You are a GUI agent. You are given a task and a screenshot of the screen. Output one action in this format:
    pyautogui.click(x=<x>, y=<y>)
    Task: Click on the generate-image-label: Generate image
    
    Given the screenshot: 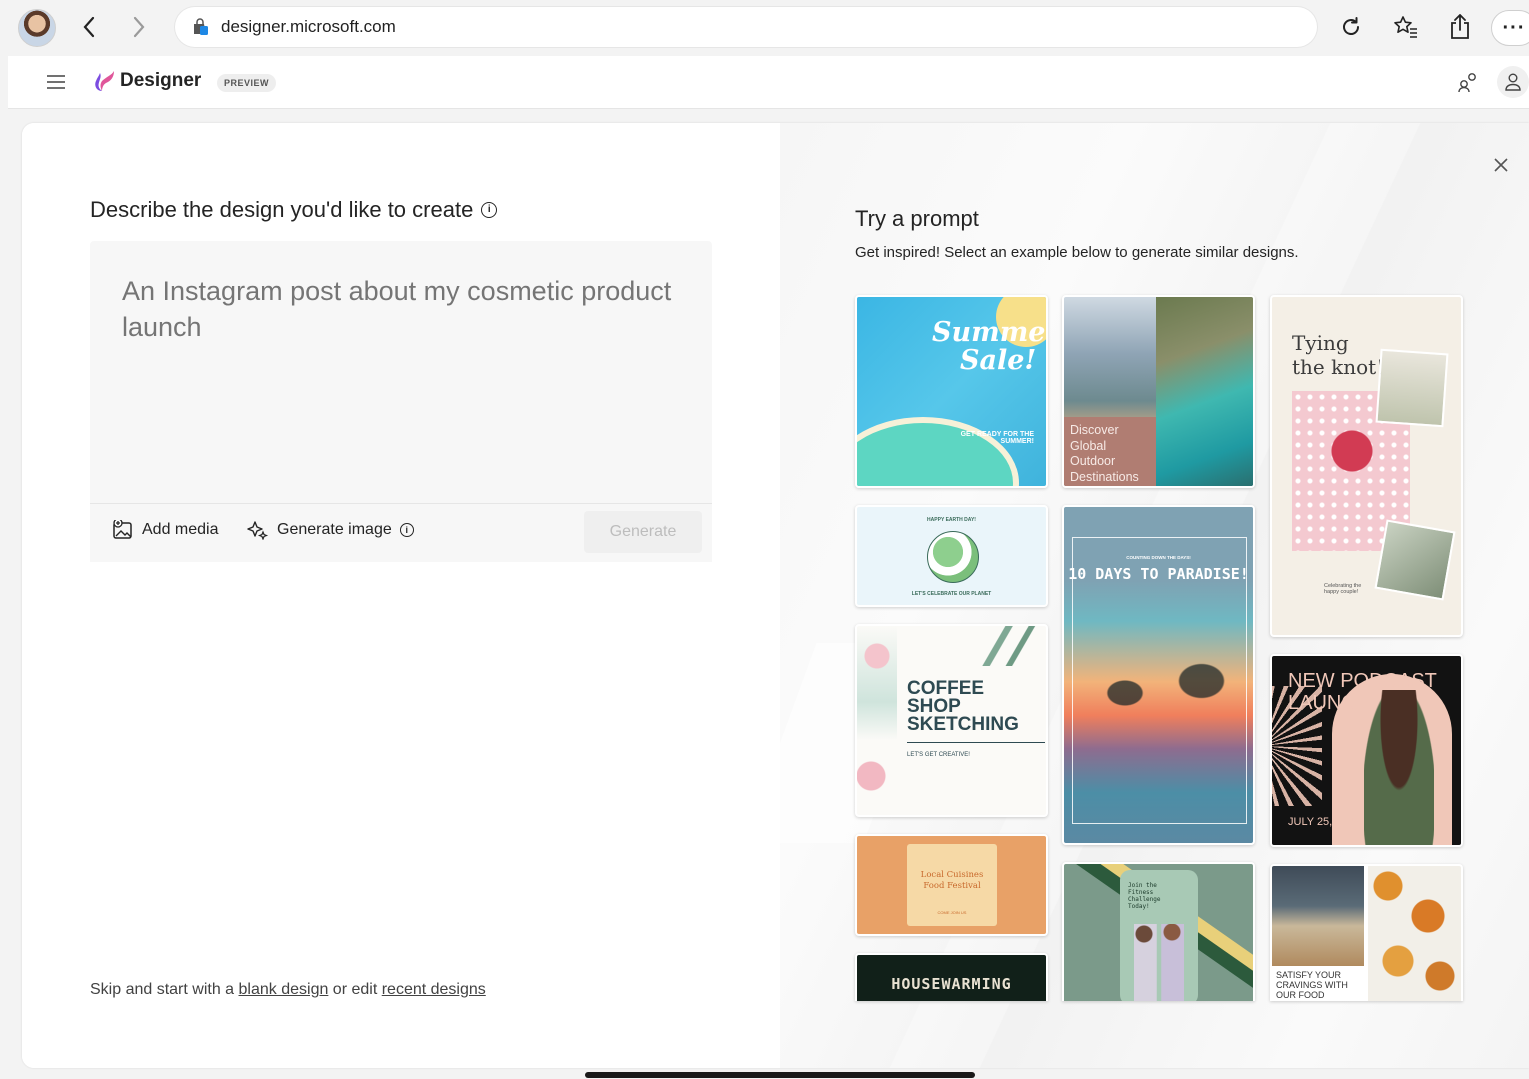 What is the action you would take?
    pyautogui.click(x=334, y=529)
    